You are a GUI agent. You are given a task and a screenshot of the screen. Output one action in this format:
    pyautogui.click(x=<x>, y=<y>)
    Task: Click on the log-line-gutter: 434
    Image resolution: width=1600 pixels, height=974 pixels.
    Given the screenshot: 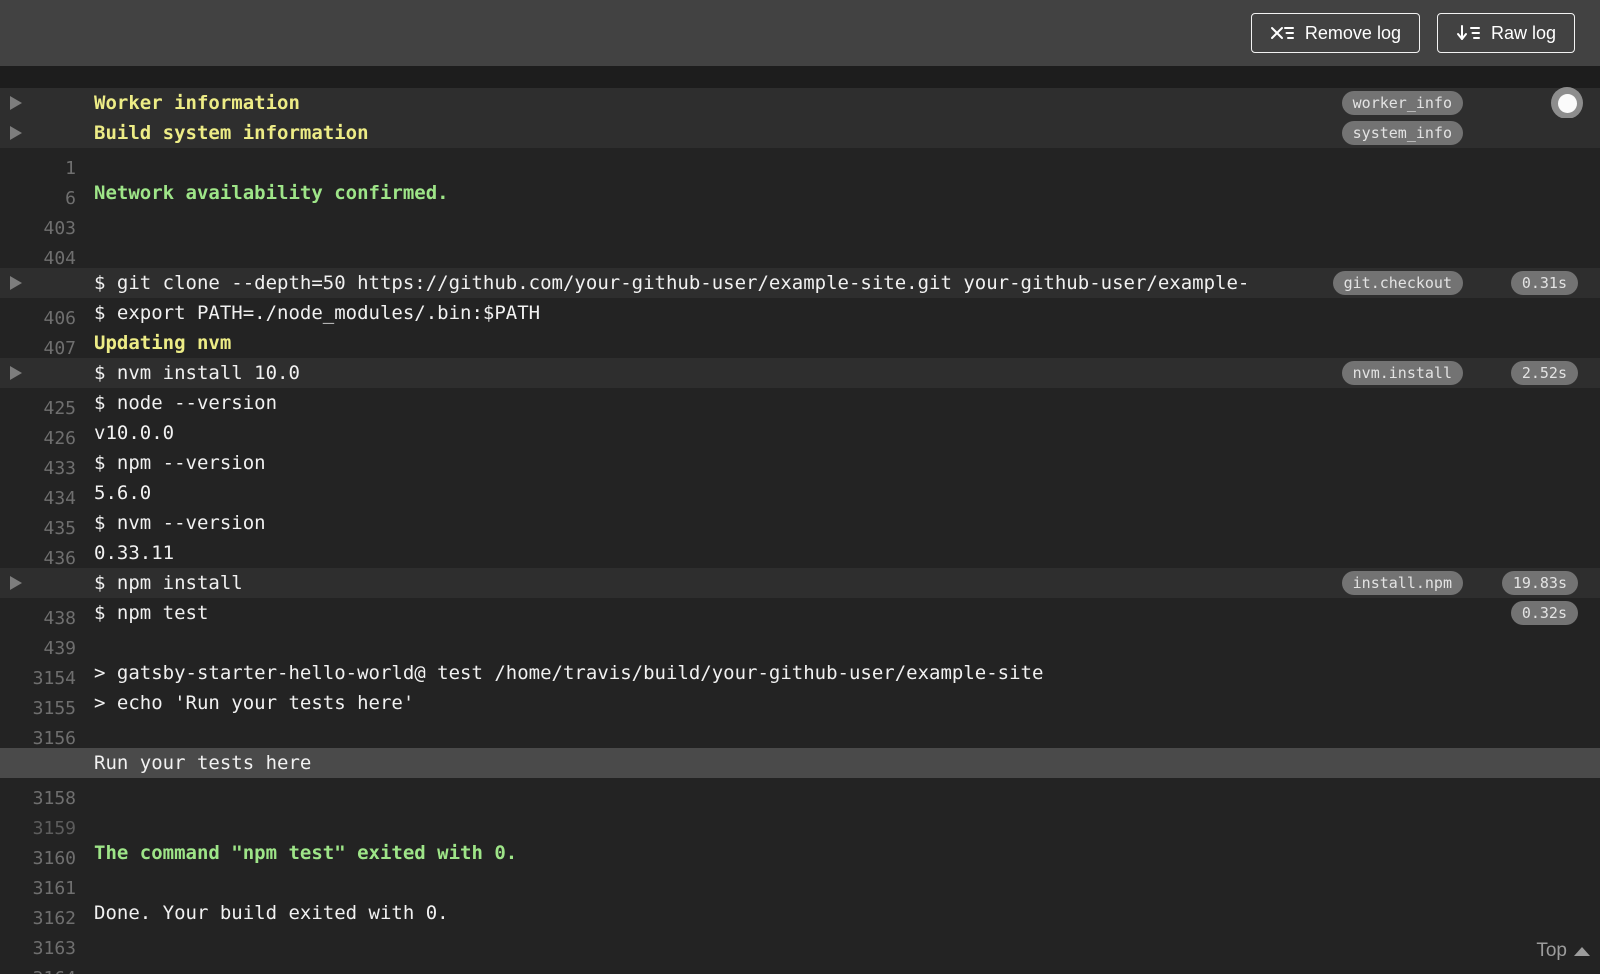 What is the action you would take?
    pyautogui.click(x=38, y=463)
    